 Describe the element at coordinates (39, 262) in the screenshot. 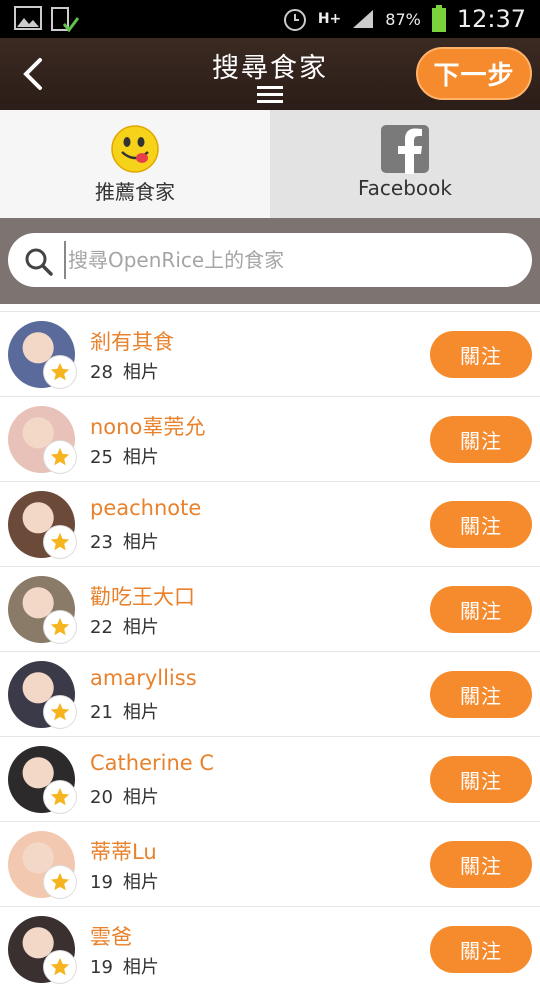

I see `search-icon` at that location.